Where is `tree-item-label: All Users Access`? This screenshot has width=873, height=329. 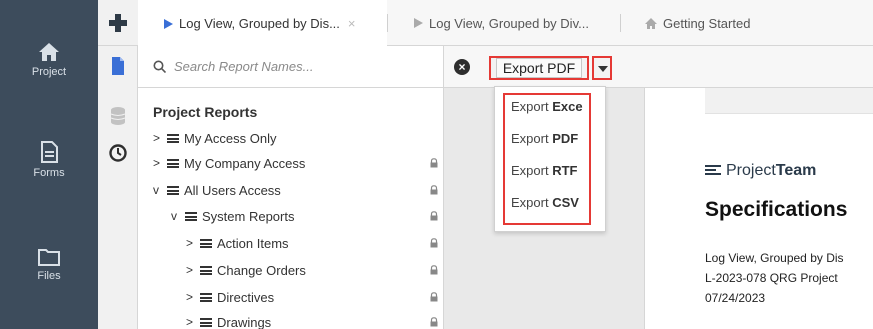 tree-item-label: All Users Access is located at coordinates (232, 190).